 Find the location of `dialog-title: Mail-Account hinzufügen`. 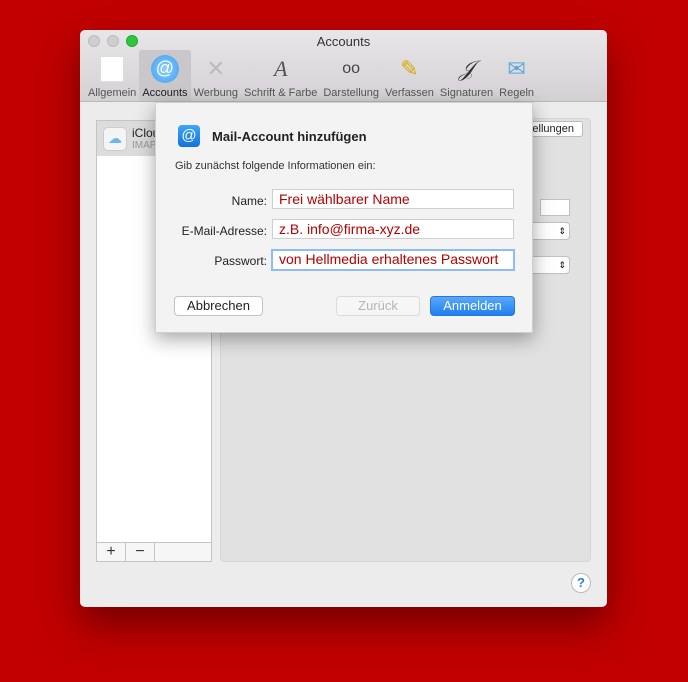

dialog-title: Mail-Account hinzufügen is located at coordinates (289, 136).